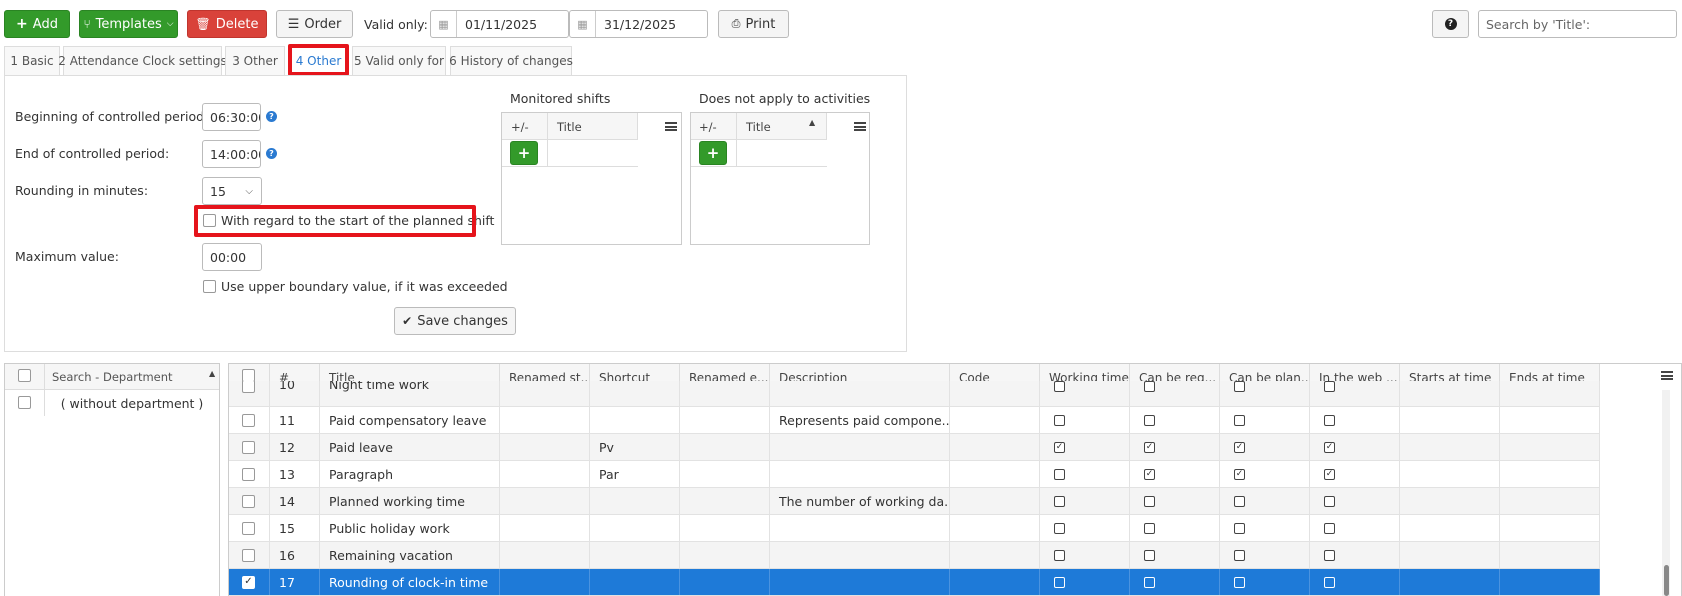 The image size is (1682, 596). I want to click on help-button: ?, so click(1450, 24).